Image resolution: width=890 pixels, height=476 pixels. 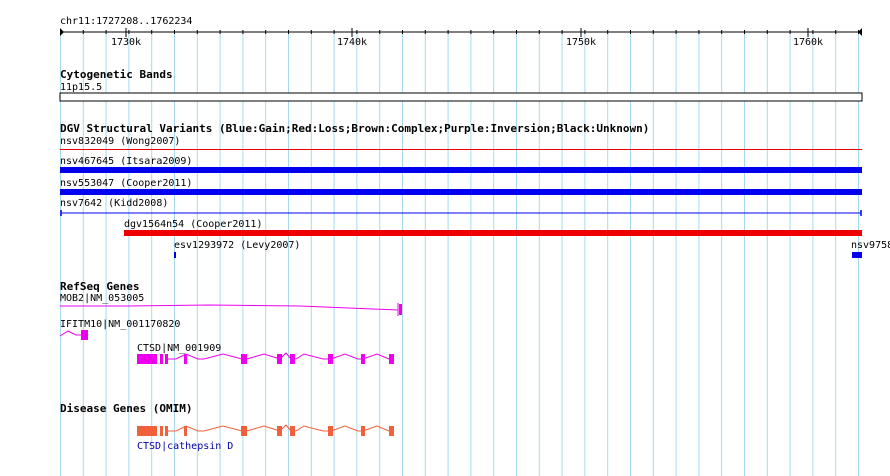 What do you see at coordinates (237, 245) in the screenshot?
I see `variant-label: esv1293972 (Levy2007)` at bounding box center [237, 245].